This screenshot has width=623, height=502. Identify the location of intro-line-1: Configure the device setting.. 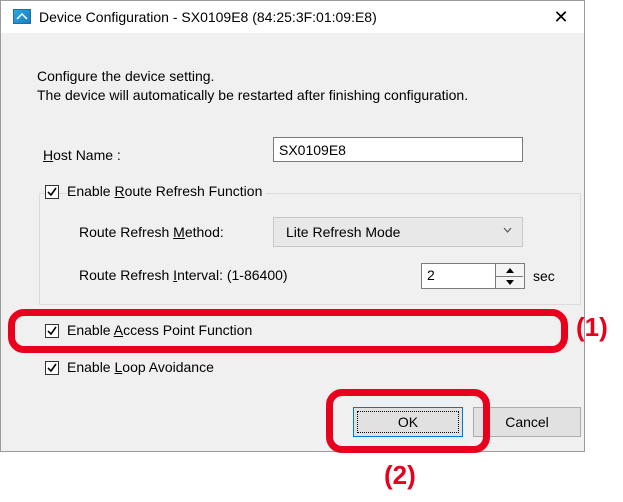
(126, 76).